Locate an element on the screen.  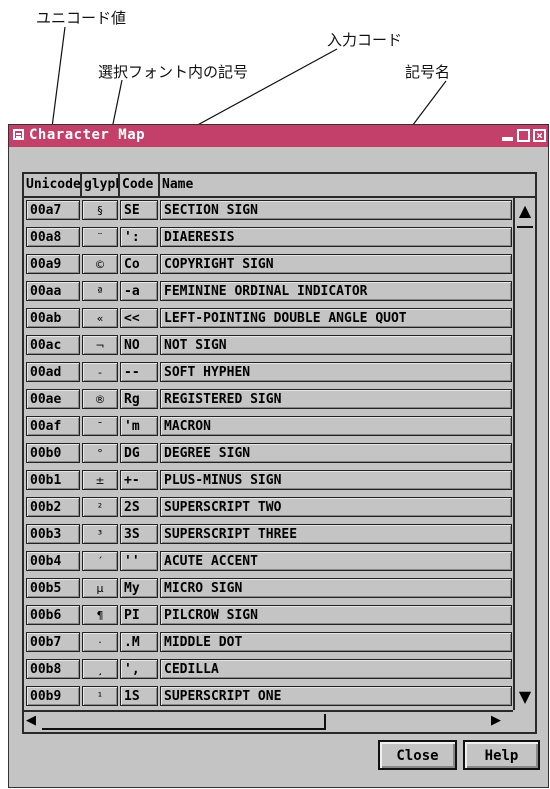
name-cell: NOT SIGN is located at coordinates (336, 345).